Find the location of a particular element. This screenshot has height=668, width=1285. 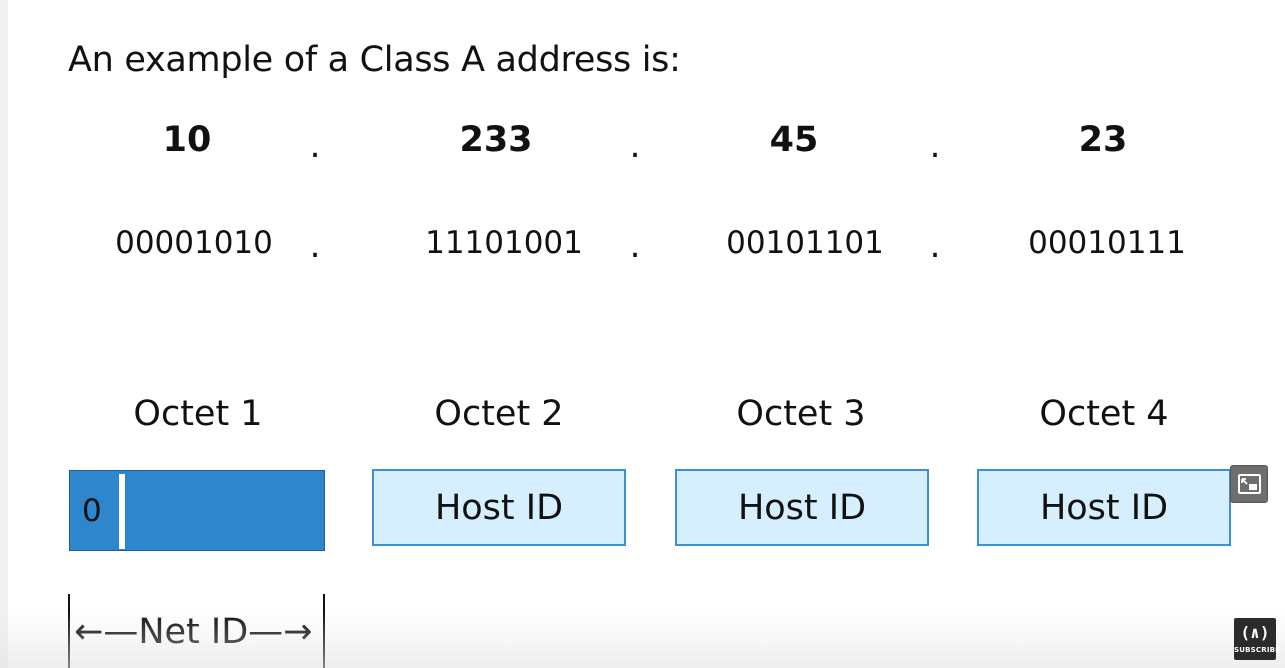

picture-in-picture-button is located at coordinates (1249, 484).